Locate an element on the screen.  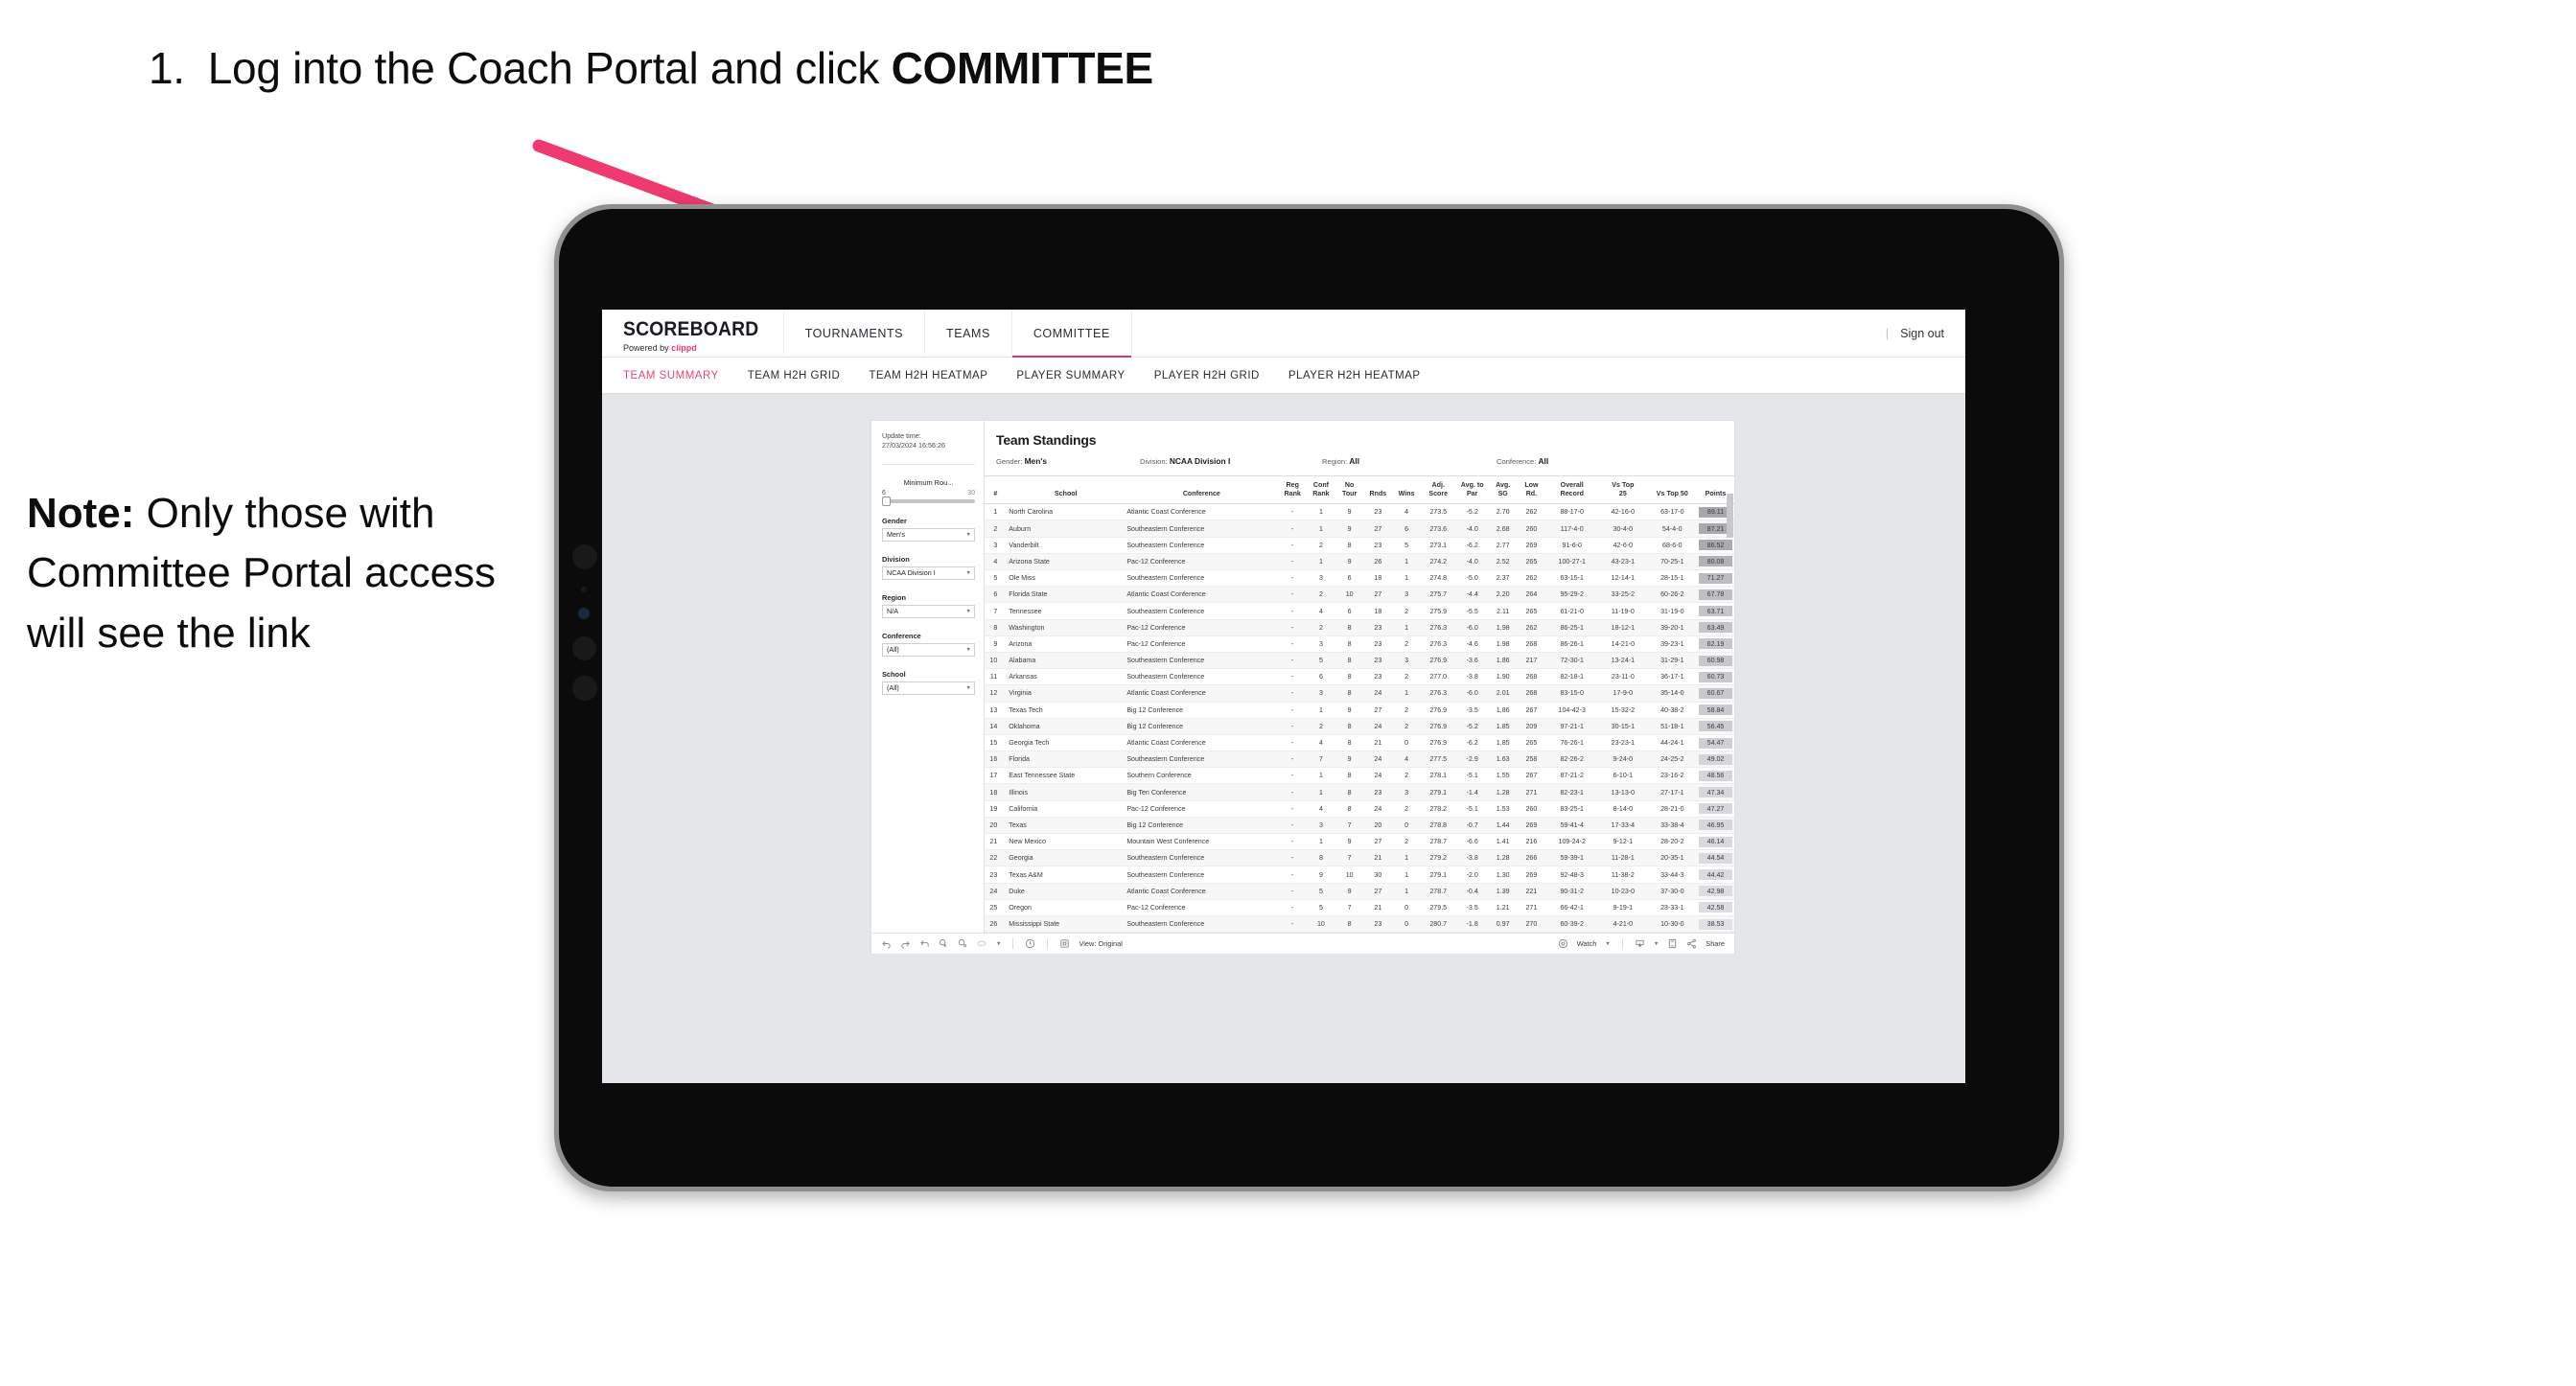
points-cell: 80.08 is located at coordinates (1715, 562).